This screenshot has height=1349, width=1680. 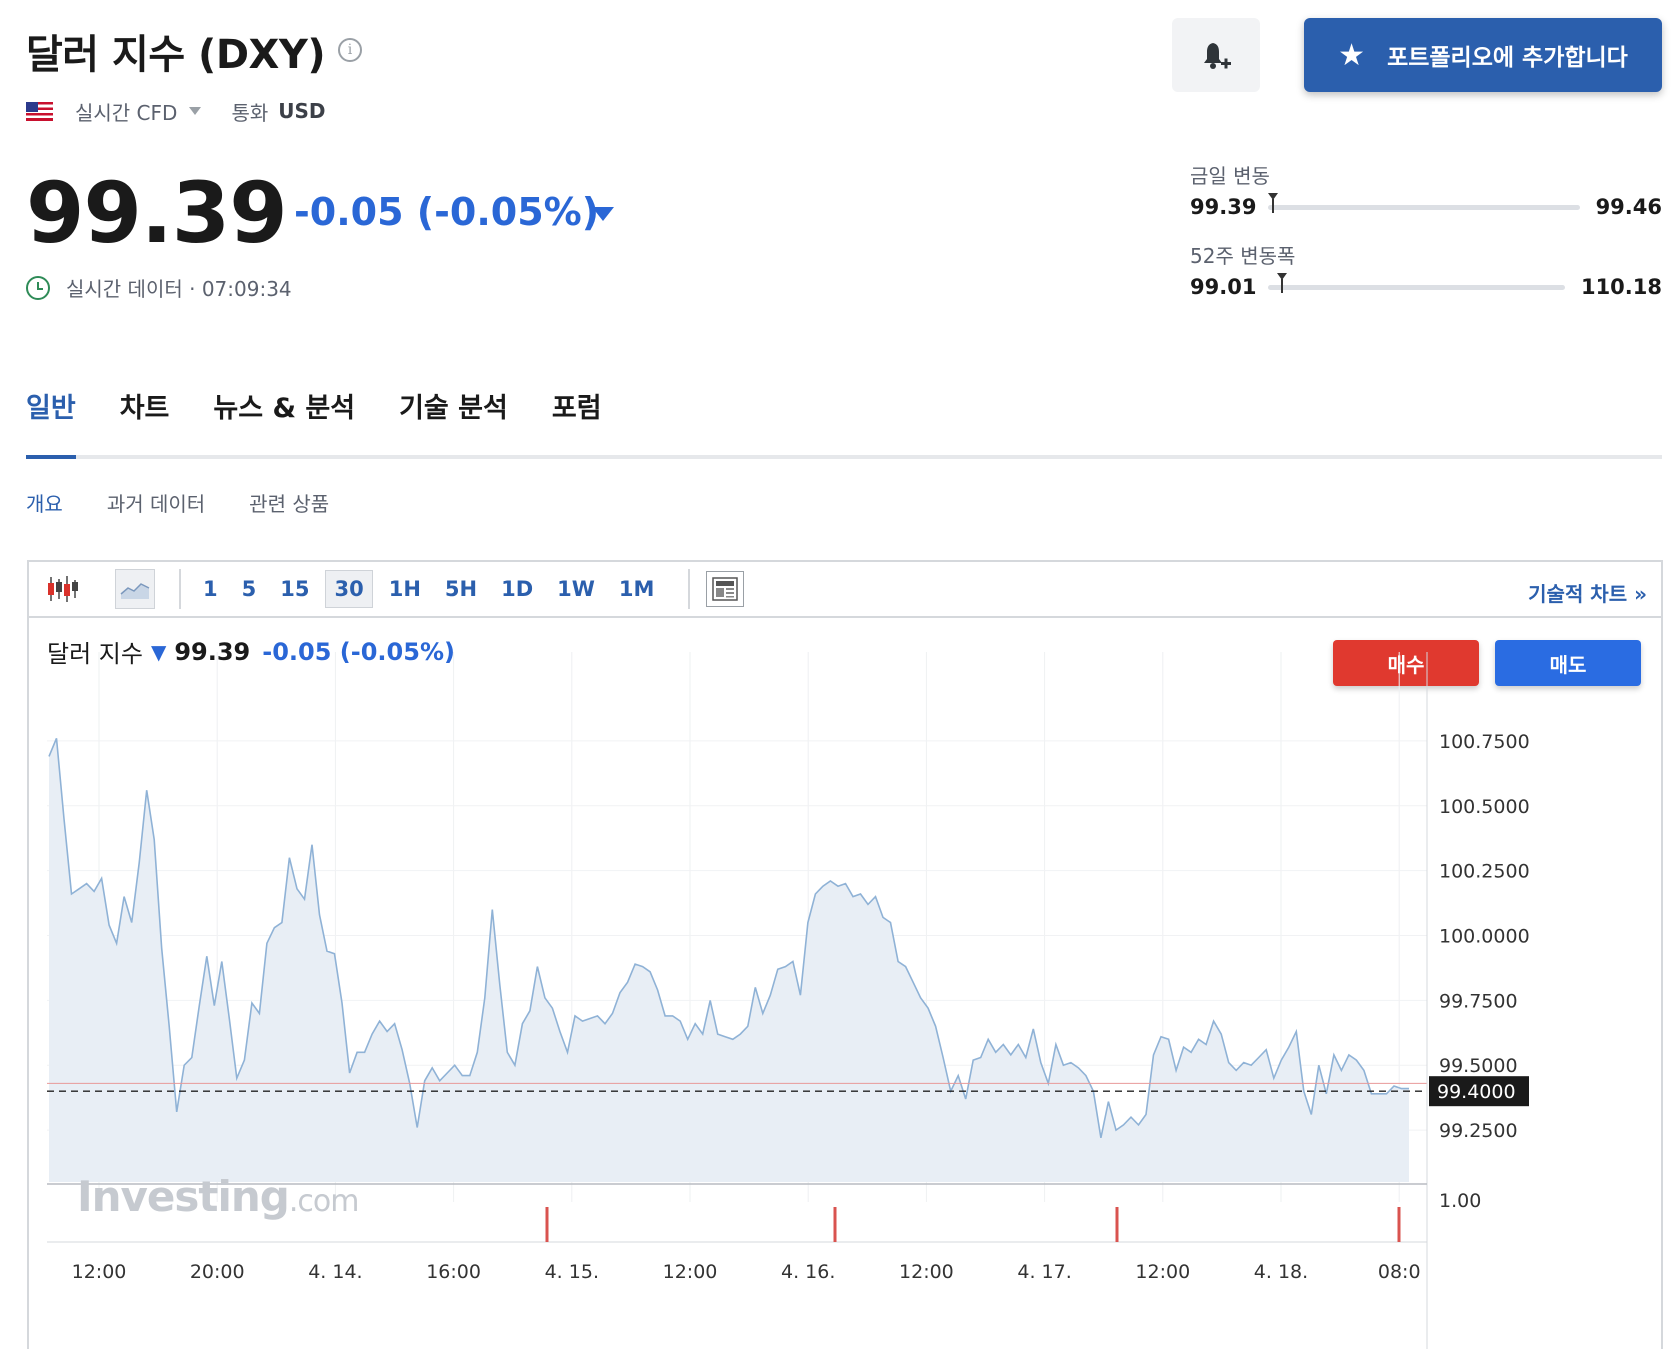 I want to click on page-title: 달러 지수 (DXY), so click(x=176, y=55).